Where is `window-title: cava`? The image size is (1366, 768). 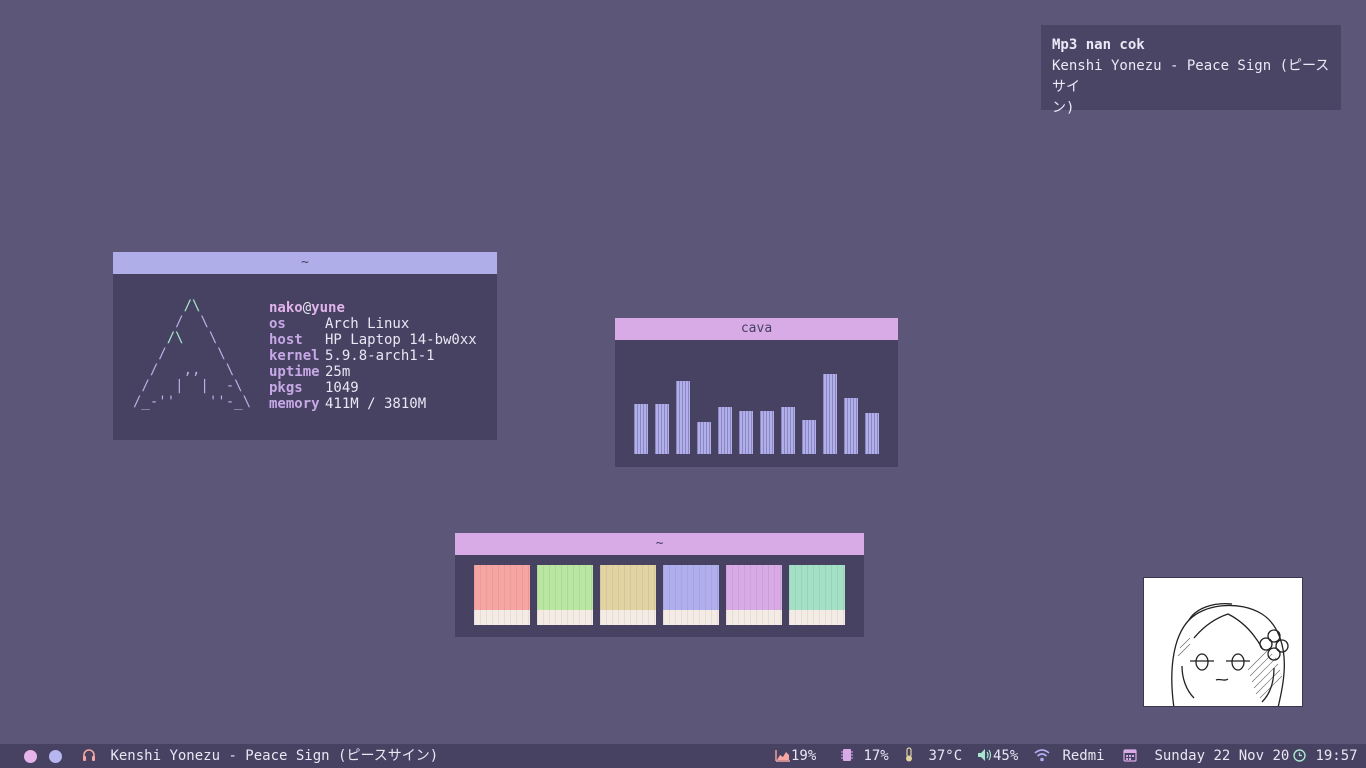 window-title: cava is located at coordinates (756, 329).